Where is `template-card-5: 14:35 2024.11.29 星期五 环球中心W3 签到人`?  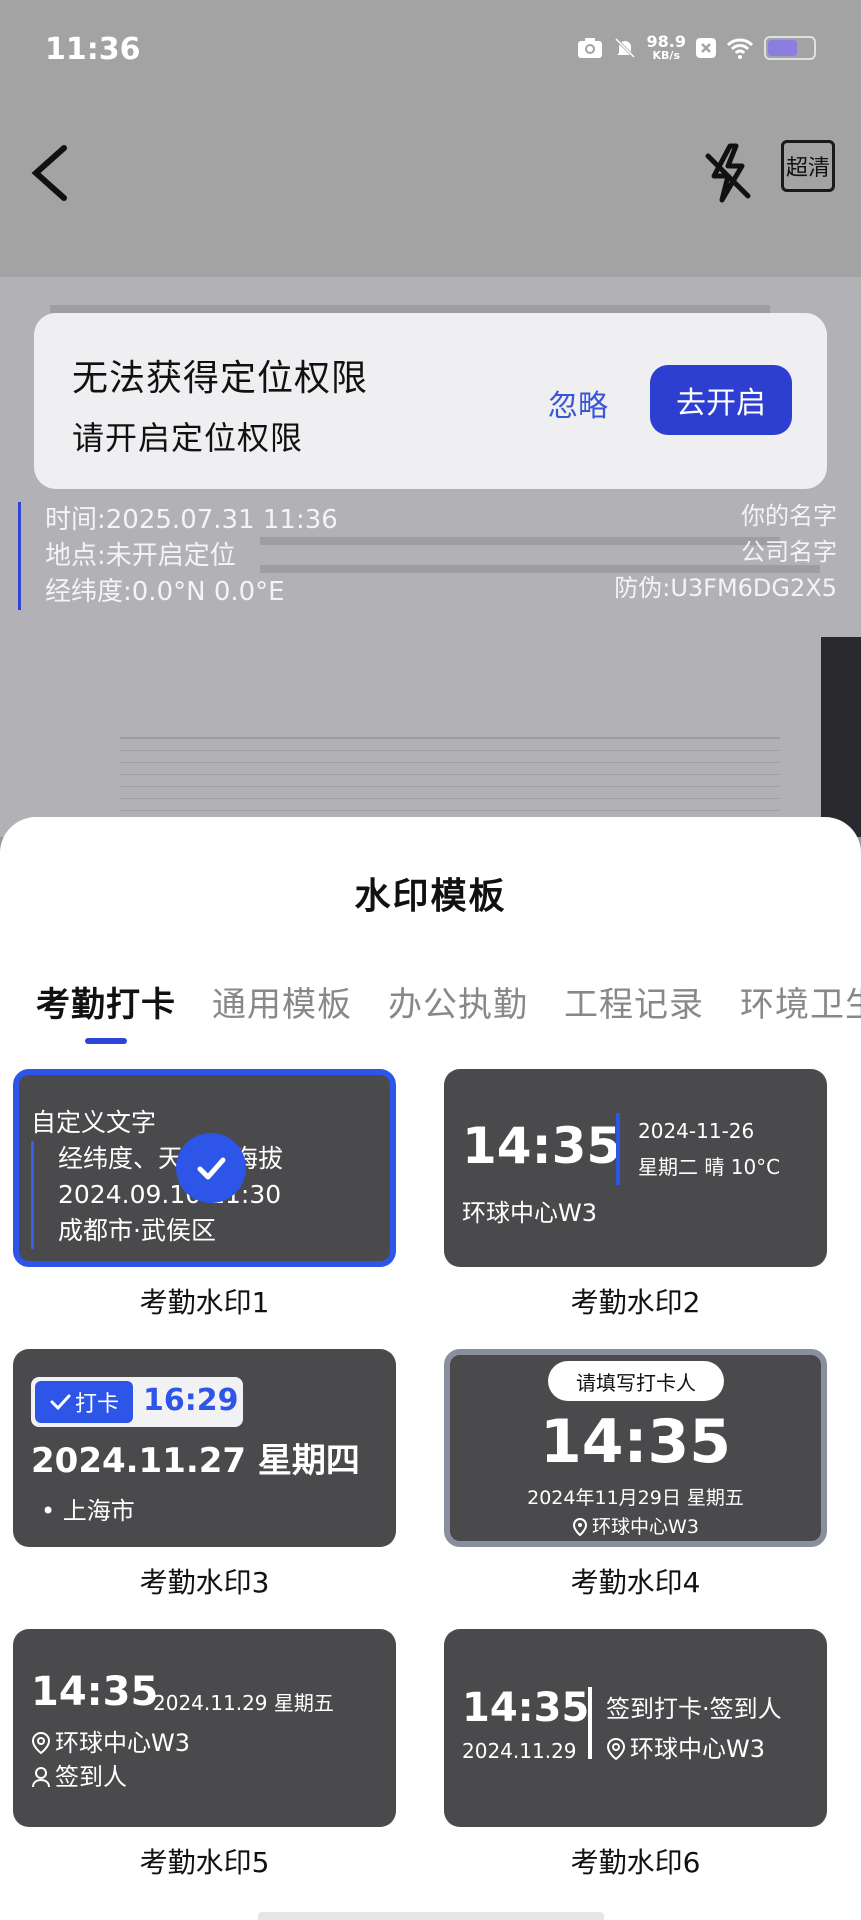
template-card-5: 14:35 2024.11.29 星期五 环球中心W3 签到人 is located at coordinates (204, 1728).